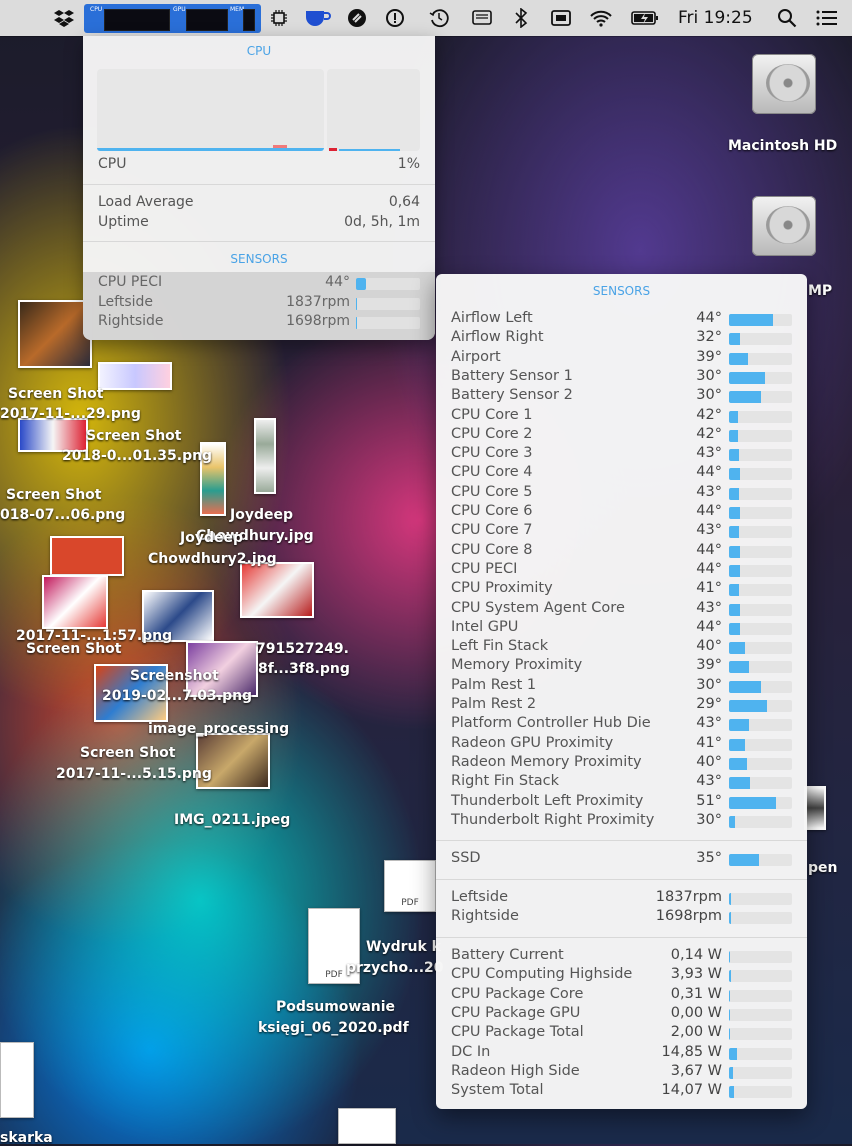 The image size is (852, 1146). I want to click on sensor-row: Airport 39°, so click(621, 358).